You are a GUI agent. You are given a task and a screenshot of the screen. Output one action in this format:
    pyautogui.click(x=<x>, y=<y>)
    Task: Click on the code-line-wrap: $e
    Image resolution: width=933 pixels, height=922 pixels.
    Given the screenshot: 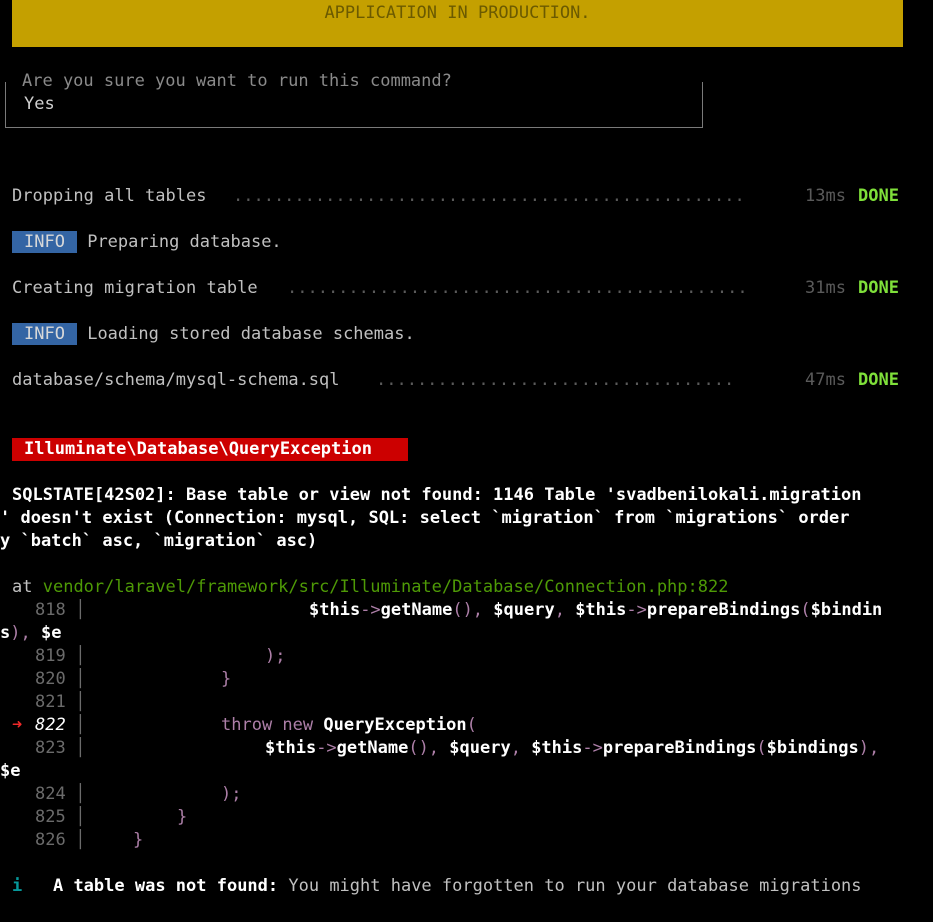 What is the action you would take?
    pyautogui.click(x=10, y=771)
    